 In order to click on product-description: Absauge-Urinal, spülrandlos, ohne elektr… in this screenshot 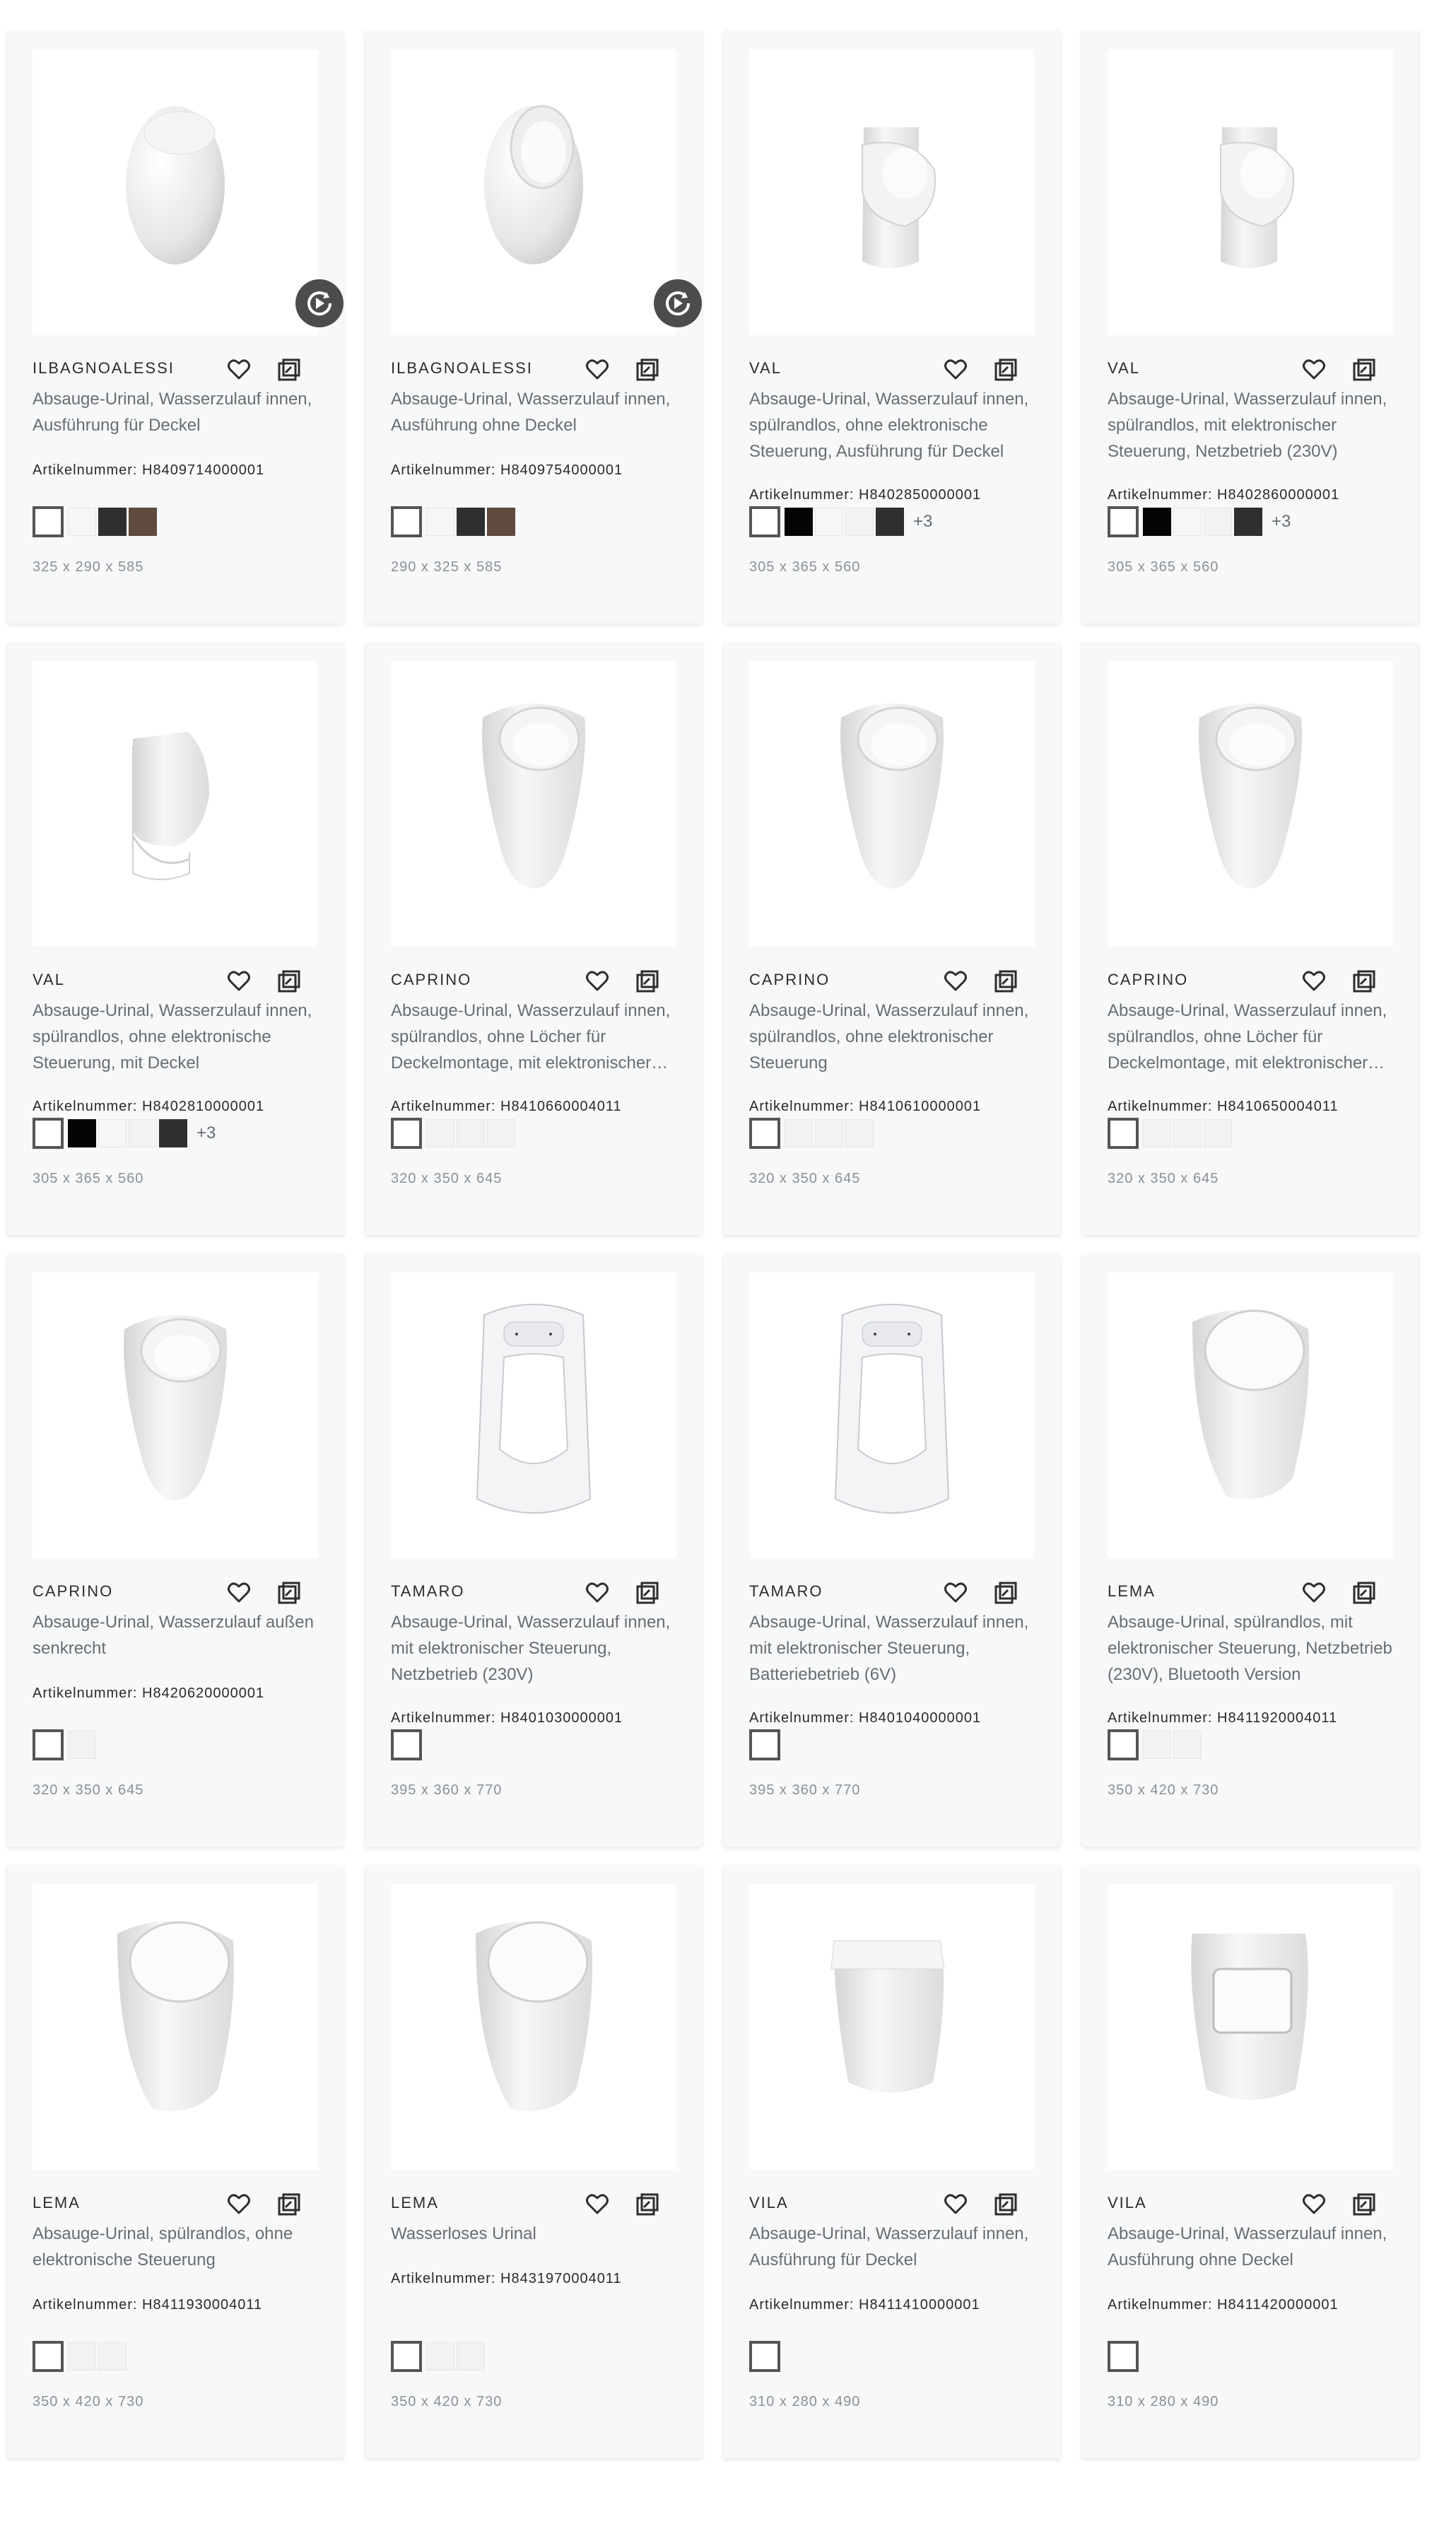, I will do `click(178, 2247)`.